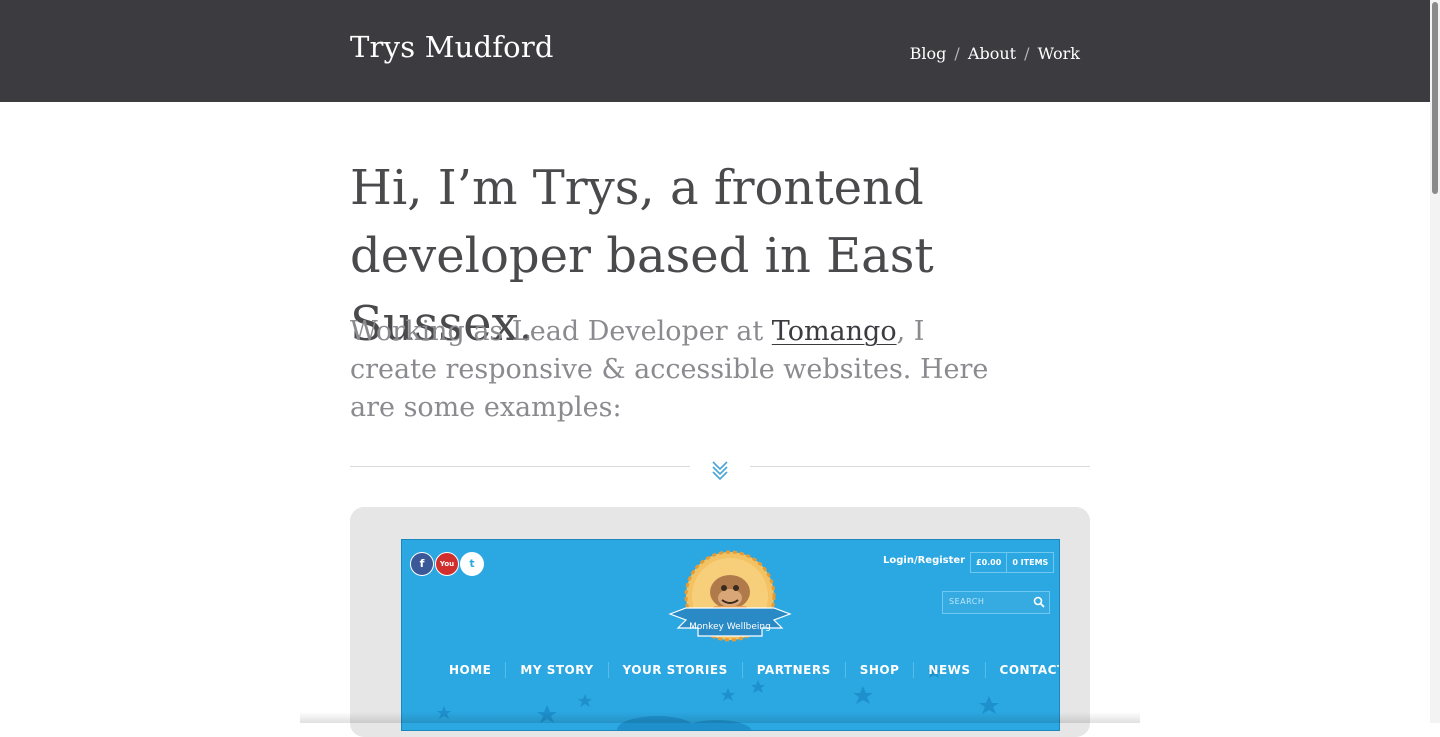  Describe the element at coordinates (920, 466) in the screenshot. I see `divider-right` at that location.